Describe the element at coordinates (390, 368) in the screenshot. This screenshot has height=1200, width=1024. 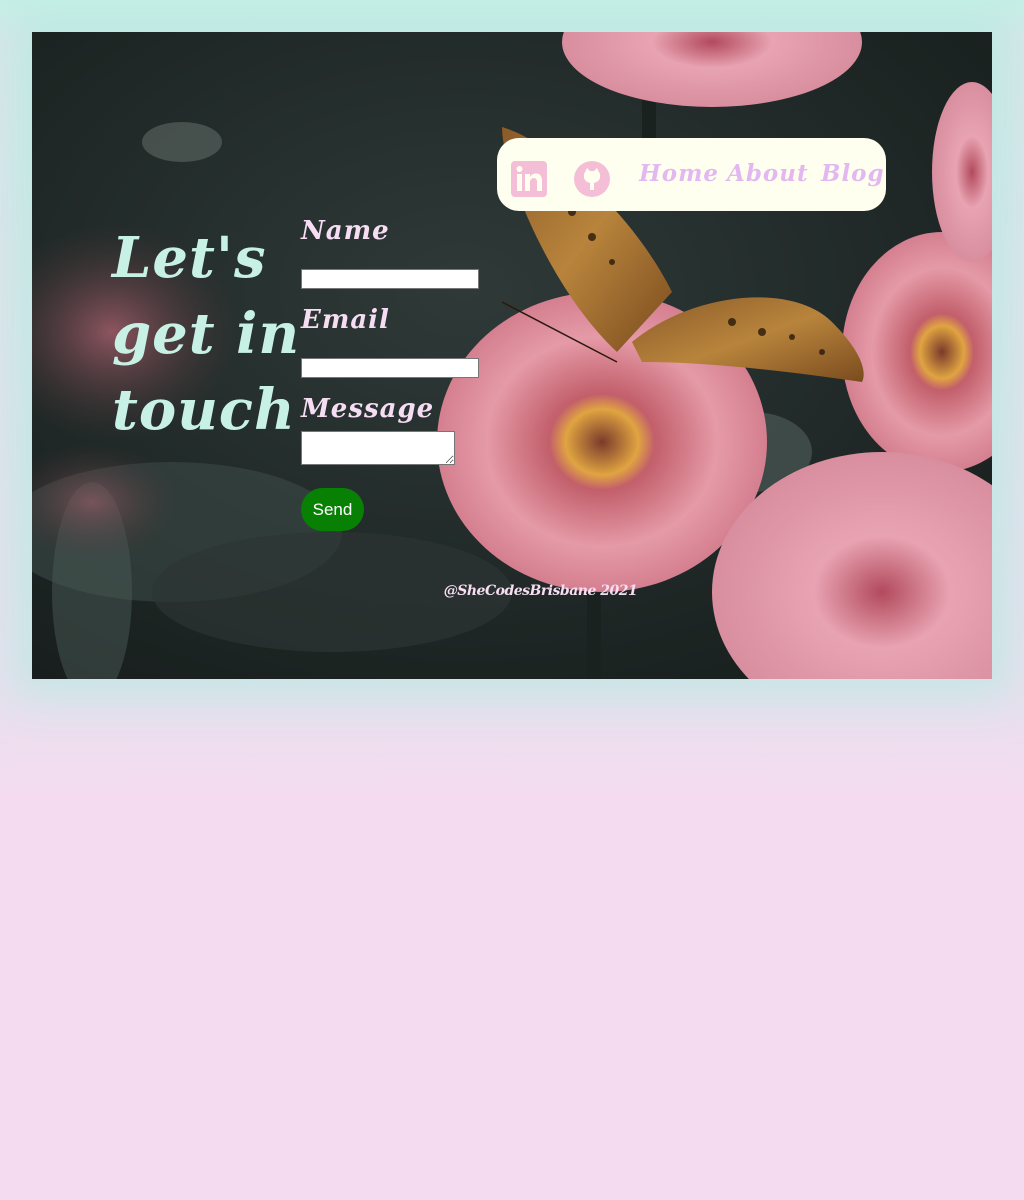
I see `email-field` at that location.